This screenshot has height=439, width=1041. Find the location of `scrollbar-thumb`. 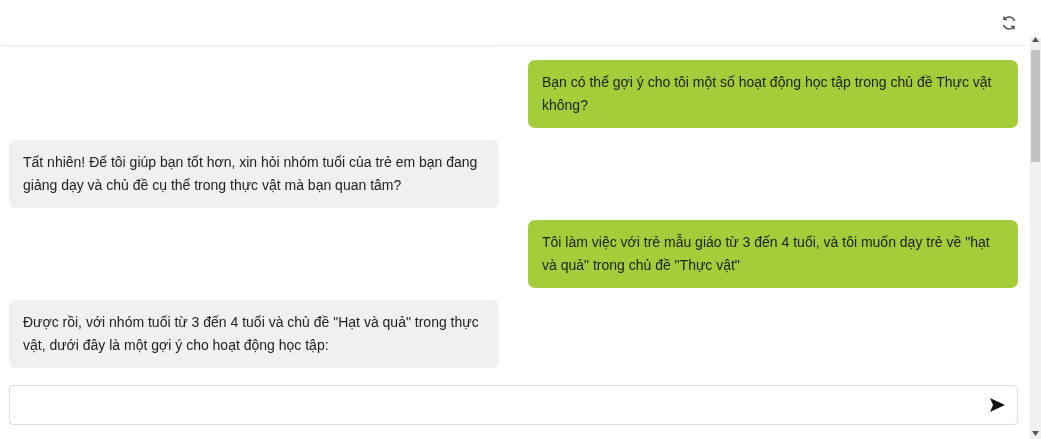

scrollbar-thumb is located at coordinates (1035, 106).